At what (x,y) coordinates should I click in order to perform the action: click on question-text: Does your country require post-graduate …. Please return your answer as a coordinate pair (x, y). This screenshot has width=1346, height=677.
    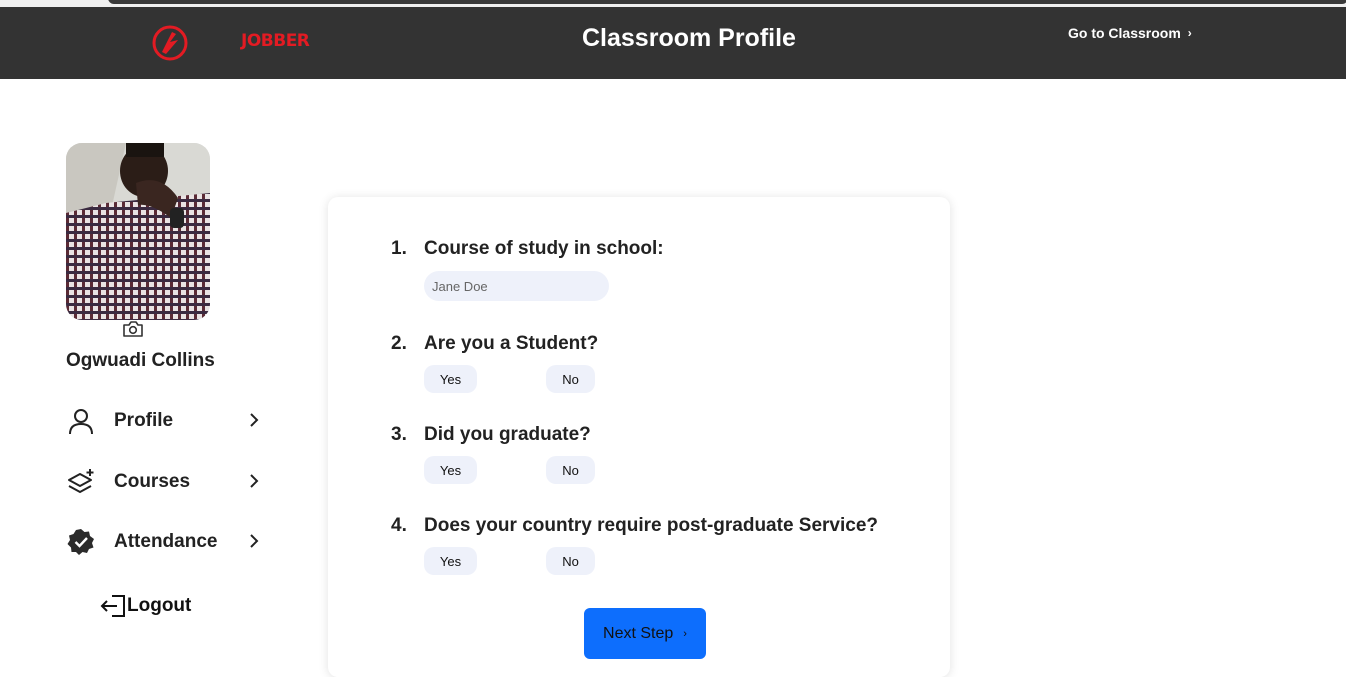
    Looking at the image, I should click on (651, 525).